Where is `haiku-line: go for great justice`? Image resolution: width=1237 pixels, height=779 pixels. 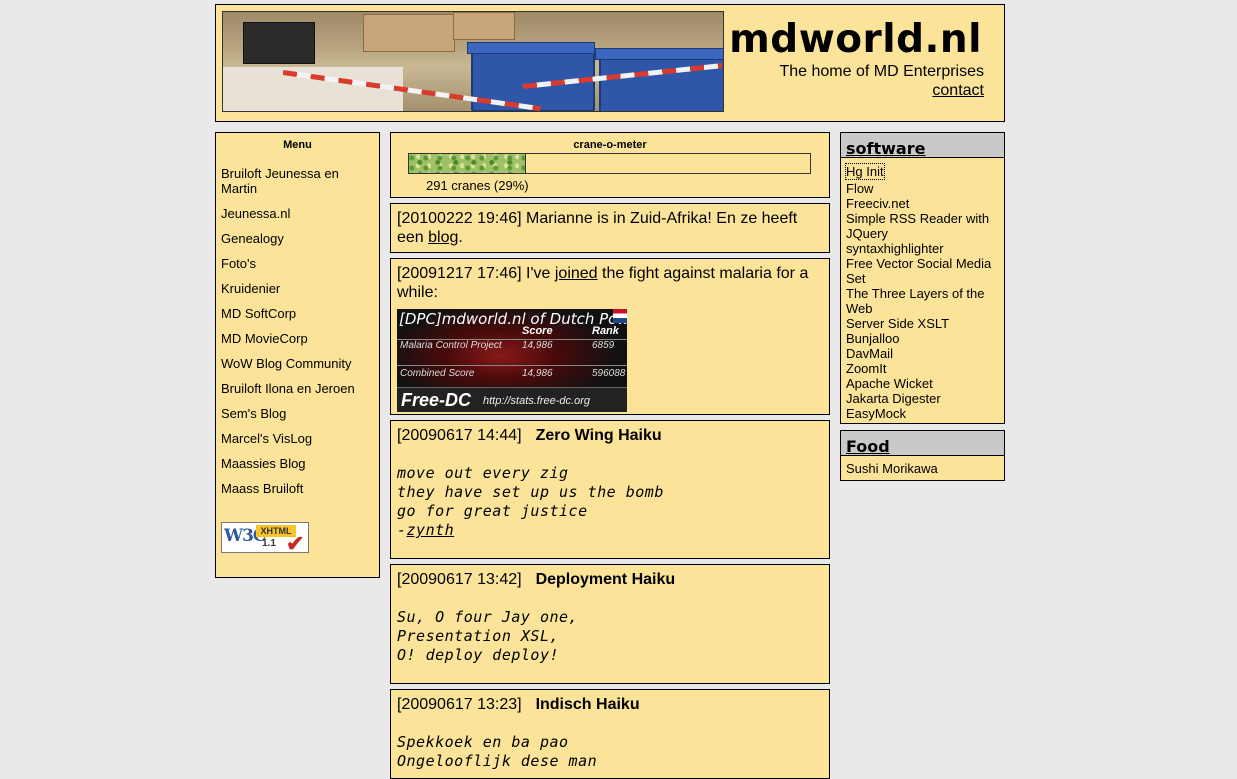
haiku-line: go for great justice is located at coordinates (492, 511).